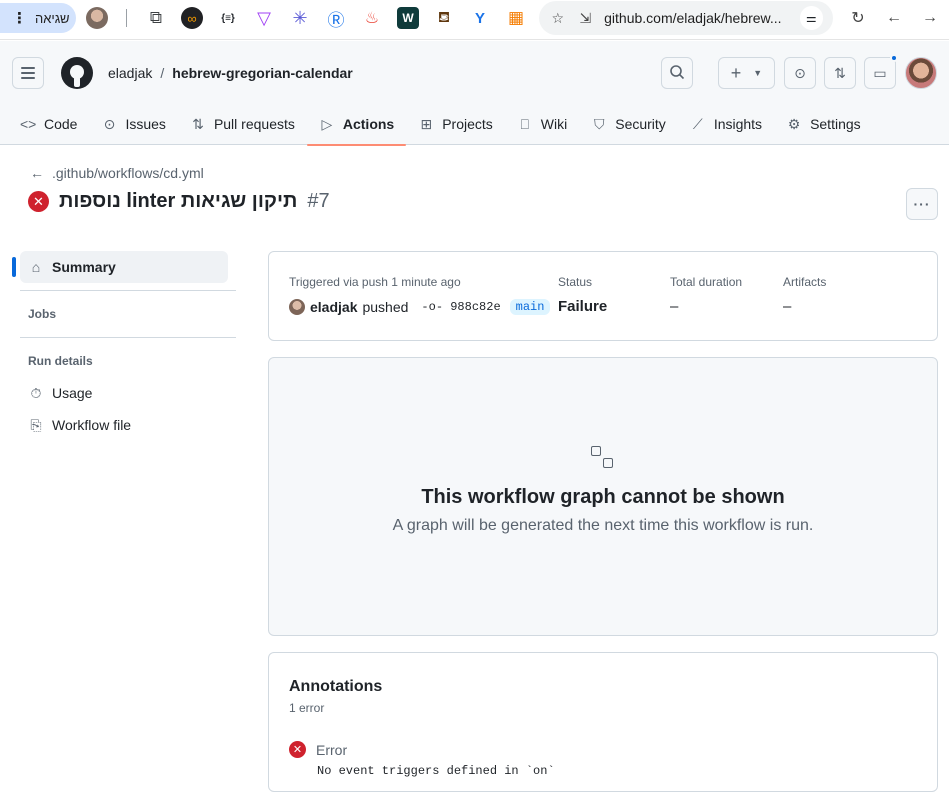 This screenshot has height=795, width=949. Describe the element at coordinates (28, 73) in the screenshot. I see `menu-icon` at that location.